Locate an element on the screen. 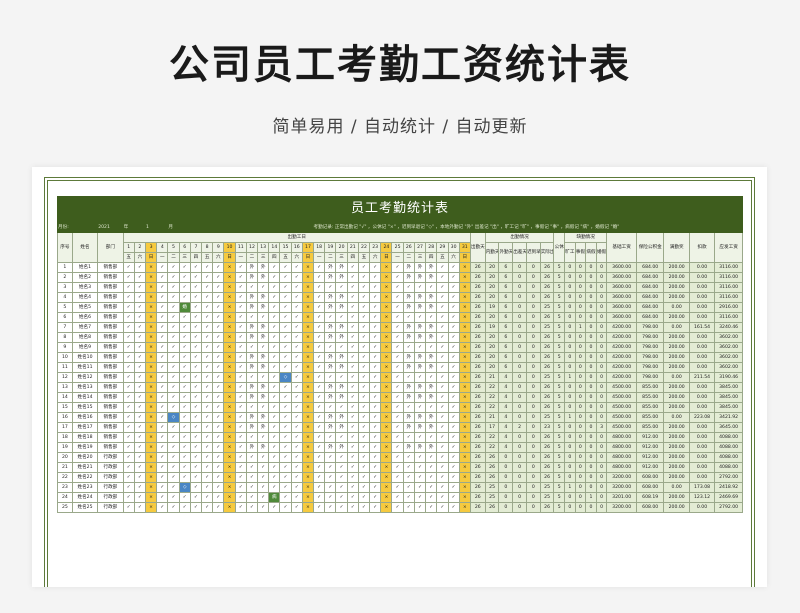 Image resolution: width=800 pixels, height=613 pixels. header-leave-col: 事假 is located at coordinates (580, 252).